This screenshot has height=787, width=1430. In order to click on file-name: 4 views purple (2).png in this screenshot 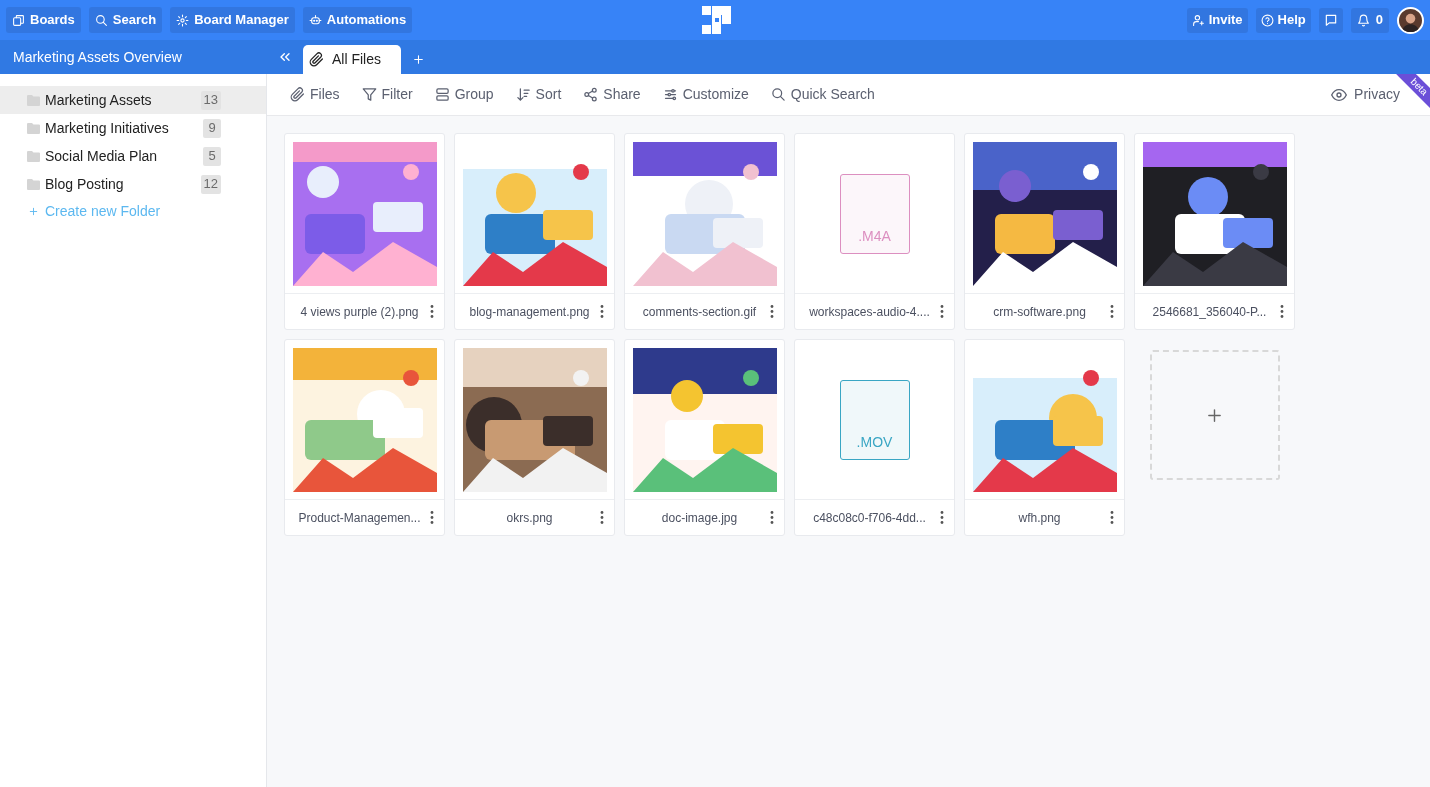, I will do `click(359, 312)`.